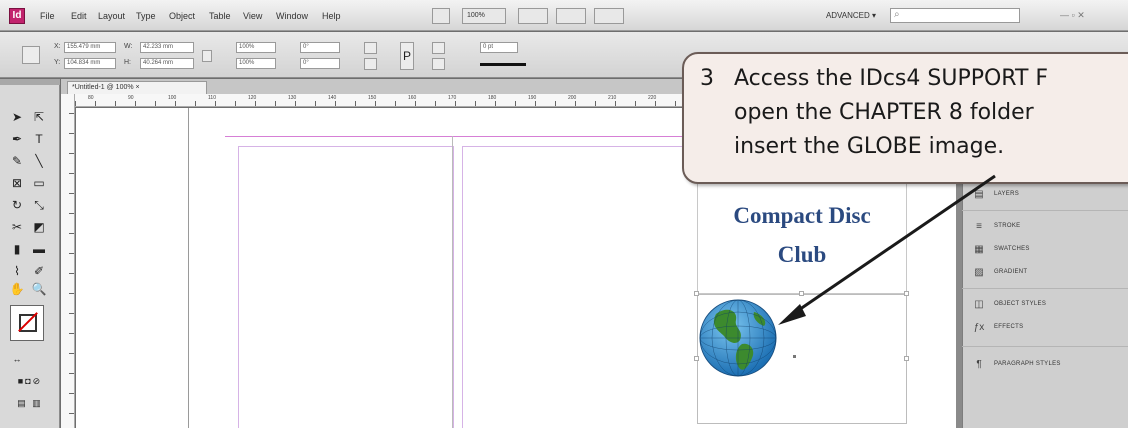 The height and width of the screenshot is (428, 1128). I want to click on free-transform-tool-icon: ◩, so click(39, 227).